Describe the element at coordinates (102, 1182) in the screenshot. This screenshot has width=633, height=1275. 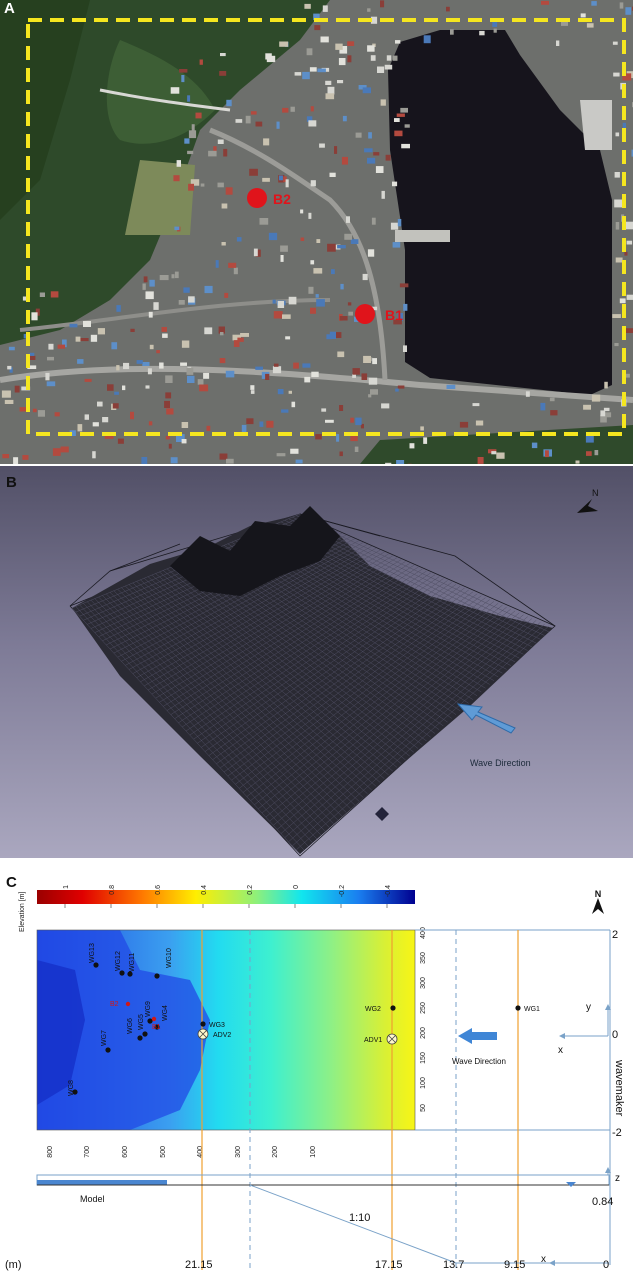
I see `model-block` at that location.